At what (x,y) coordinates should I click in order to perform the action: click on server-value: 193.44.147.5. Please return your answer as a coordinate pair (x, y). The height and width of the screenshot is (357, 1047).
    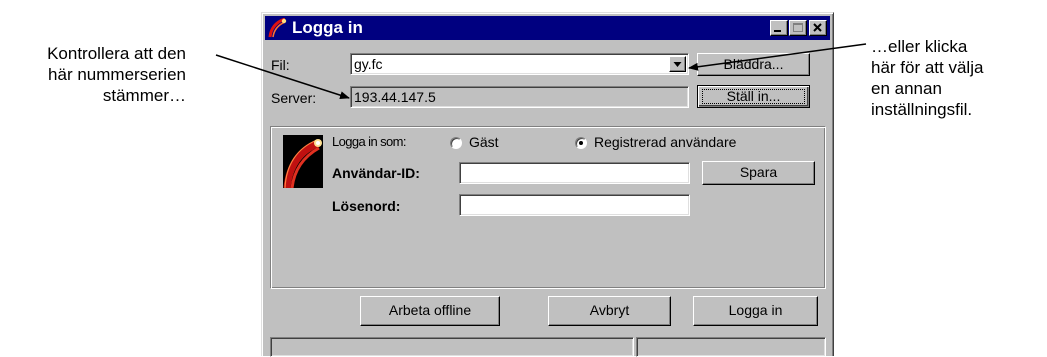
    Looking at the image, I should click on (395, 97).